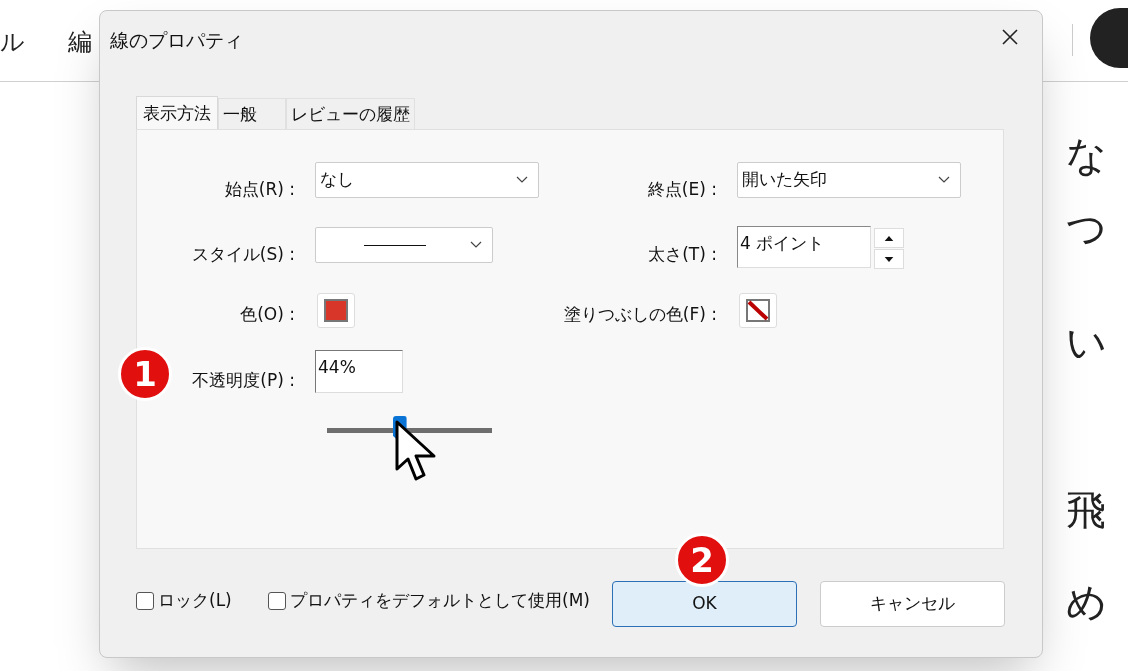 This screenshot has width=1128, height=671. I want to click on step-badge: 1, so click(145, 374).